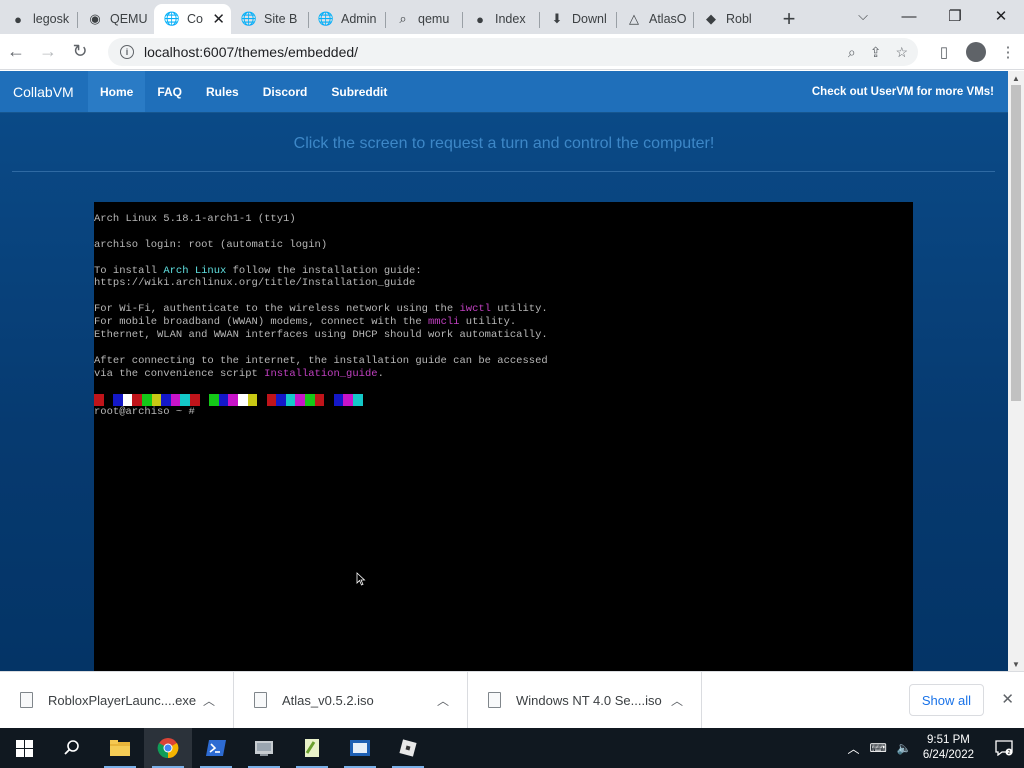 The height and width of the screenshot is (768, 1024). I want to click on download-item: Windows NT 4.0 Se....iso ︿, so click(585, 700).